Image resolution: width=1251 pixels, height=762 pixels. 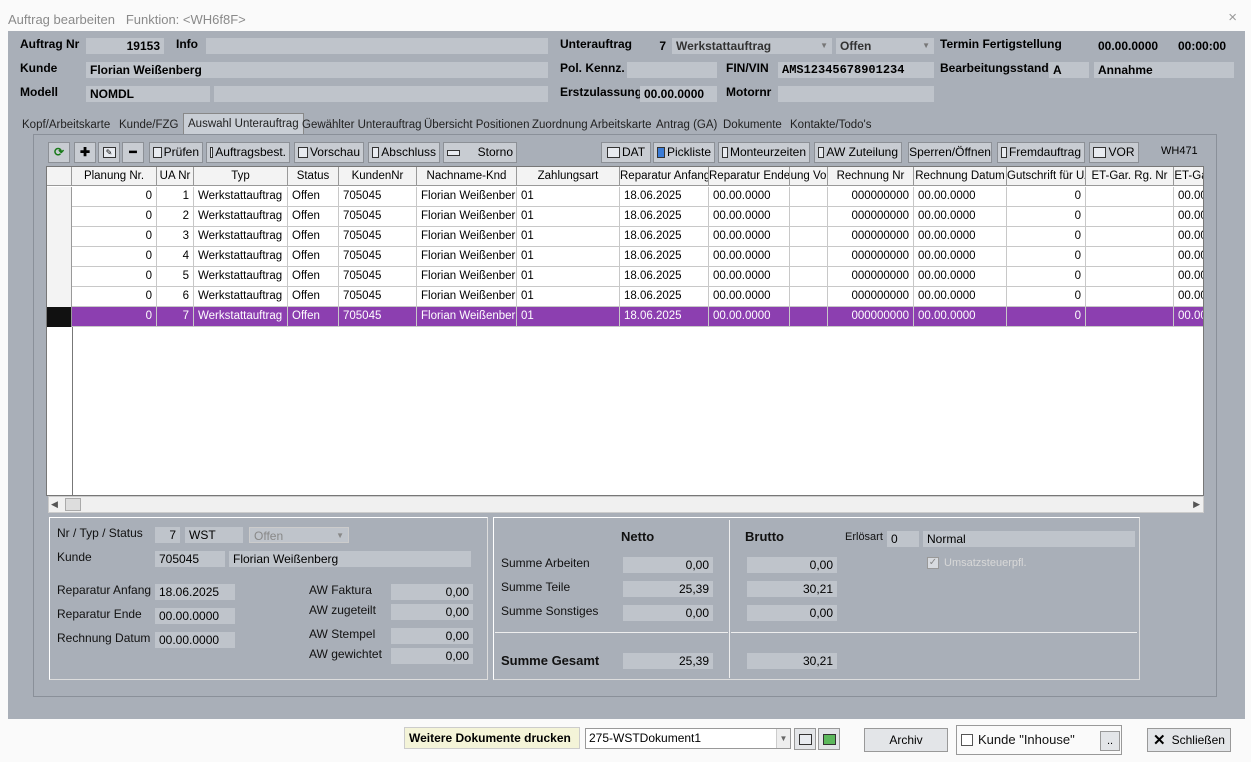 What do you see at coordinates (317, 70) in the screenshot?
I see `kunde-field: Florian Weißenberg` at bounding box center [317, 70].